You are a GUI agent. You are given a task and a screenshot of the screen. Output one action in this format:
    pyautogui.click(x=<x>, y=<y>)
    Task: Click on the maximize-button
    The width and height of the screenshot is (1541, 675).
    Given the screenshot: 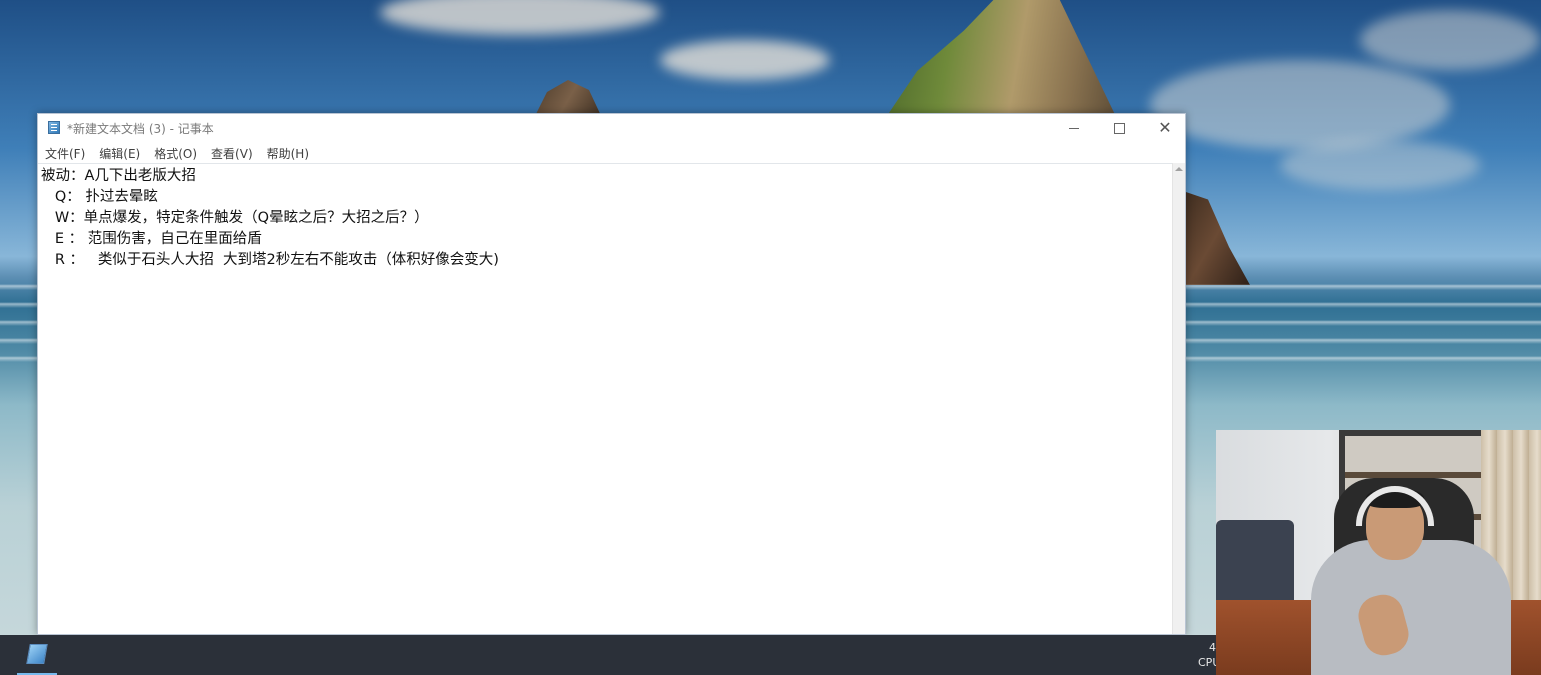 What is the action you would take?
    pyautogui.click(x=1119, y=128)
    